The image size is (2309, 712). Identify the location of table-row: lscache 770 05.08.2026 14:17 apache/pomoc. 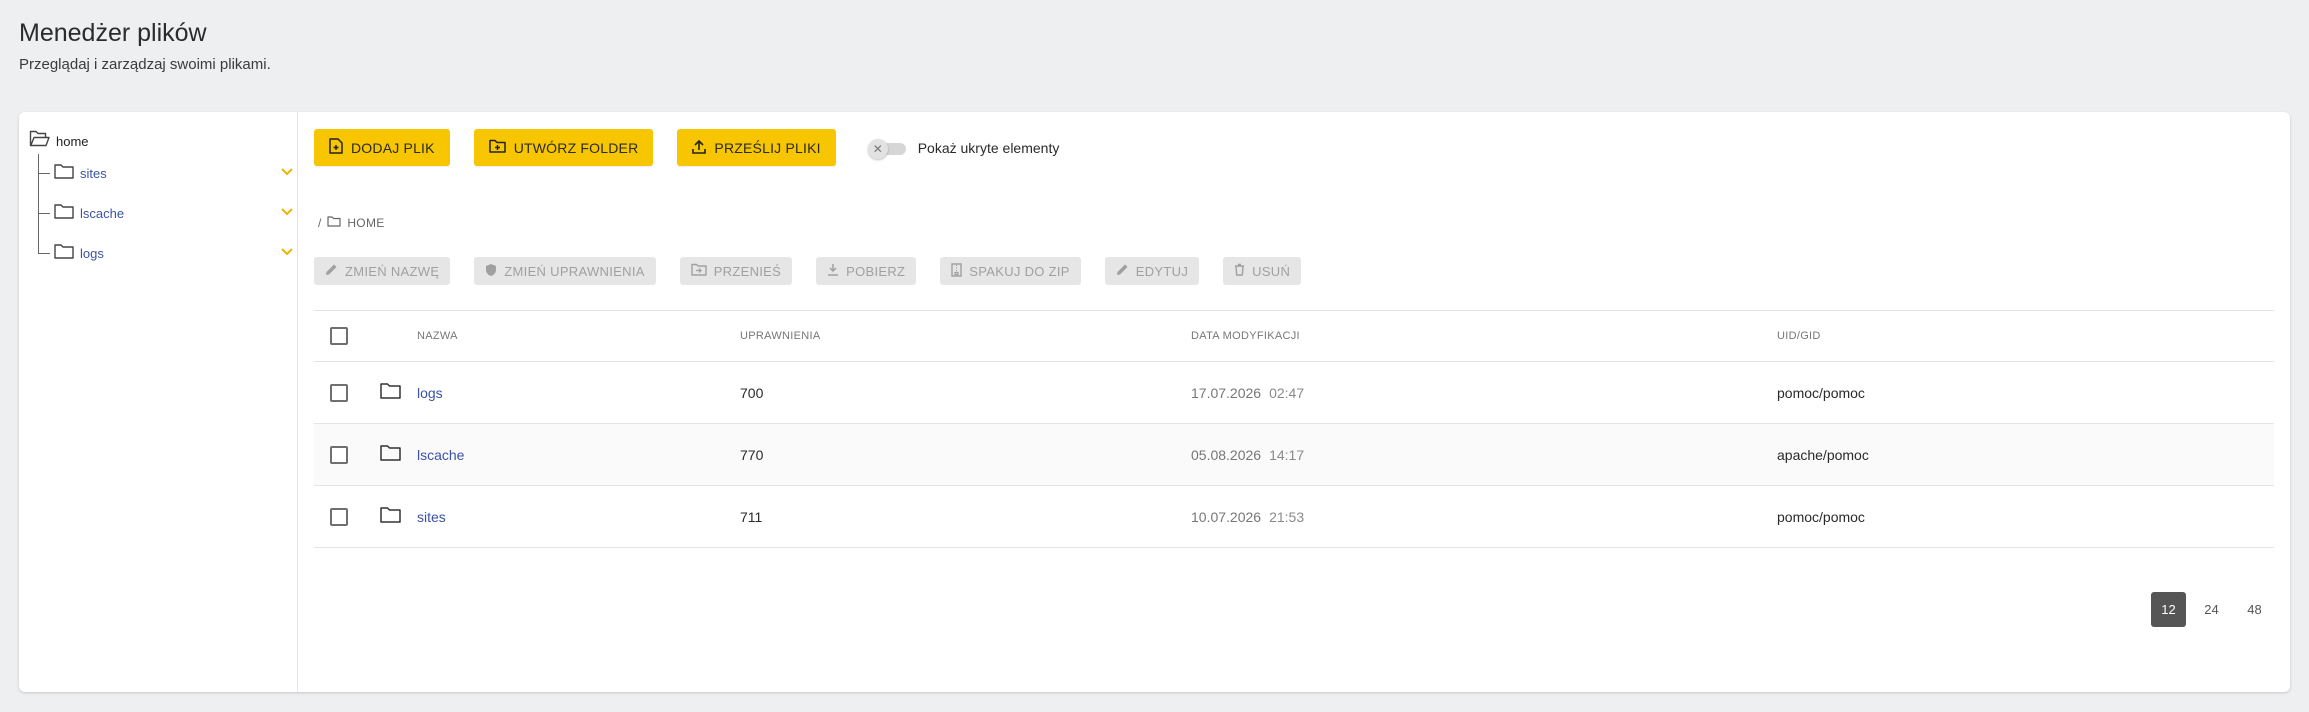
(1294, 455).